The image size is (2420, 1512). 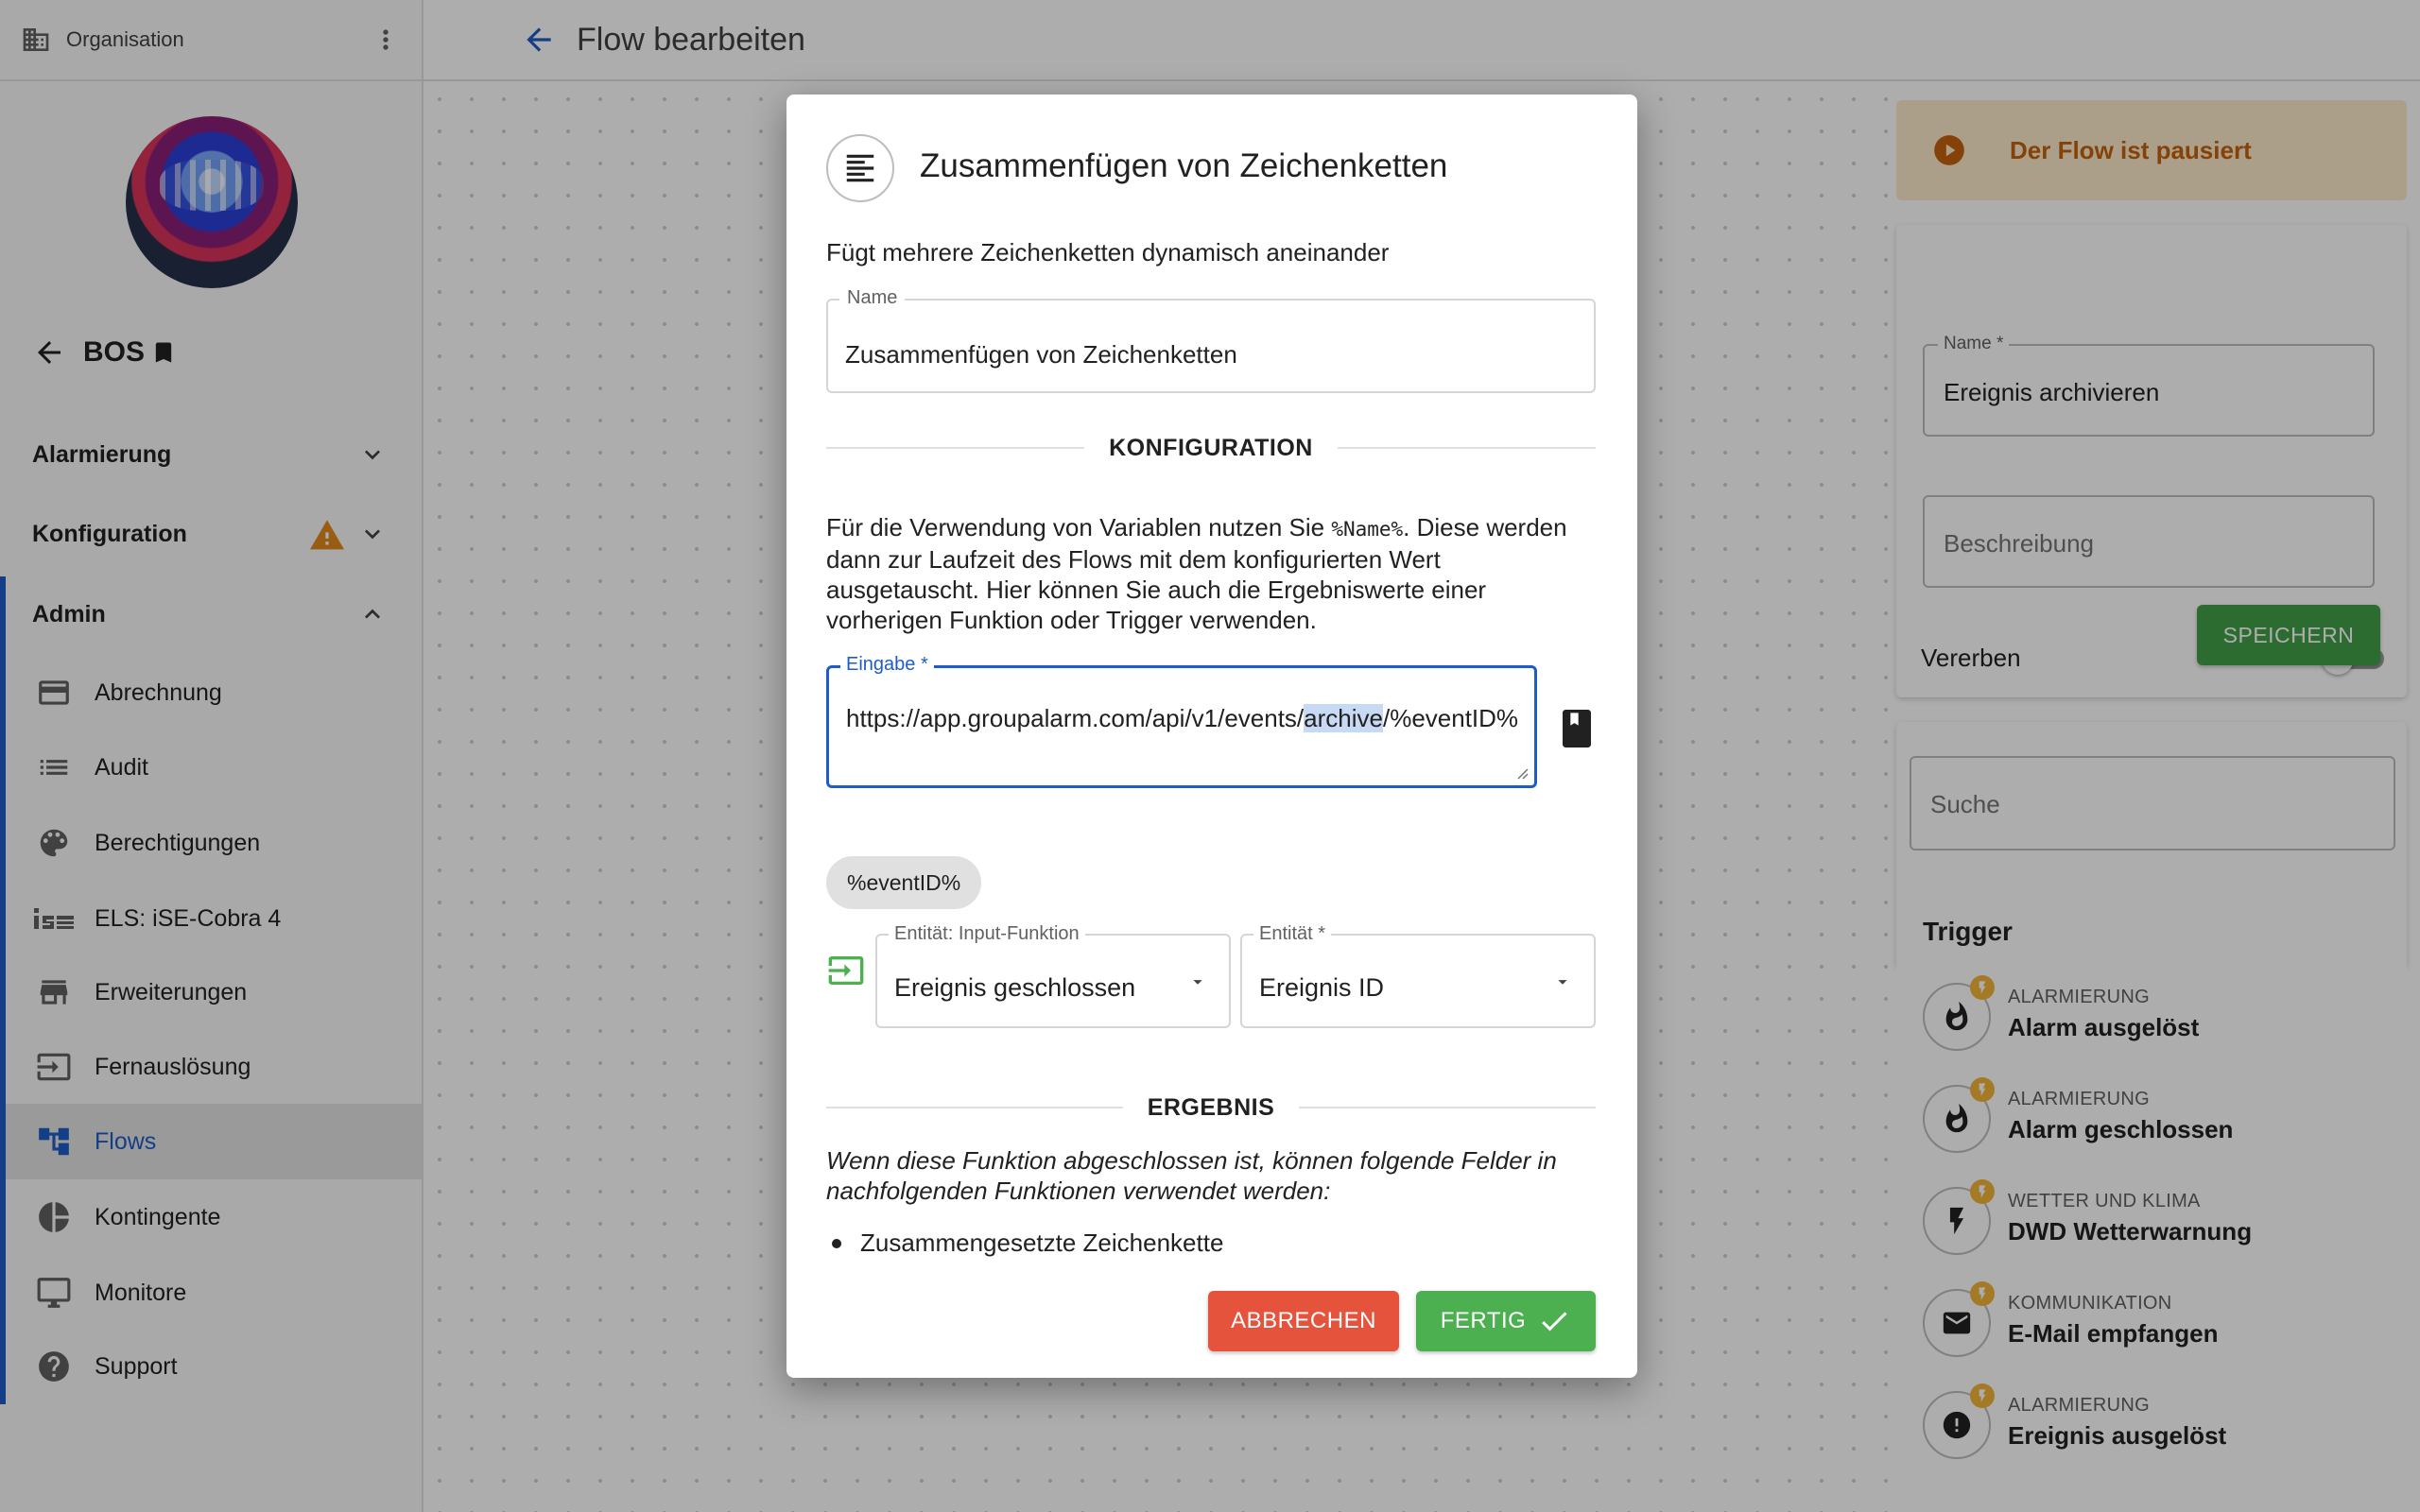 I want to click on done-label: FERTIG, so click(x=1483, y=1320).